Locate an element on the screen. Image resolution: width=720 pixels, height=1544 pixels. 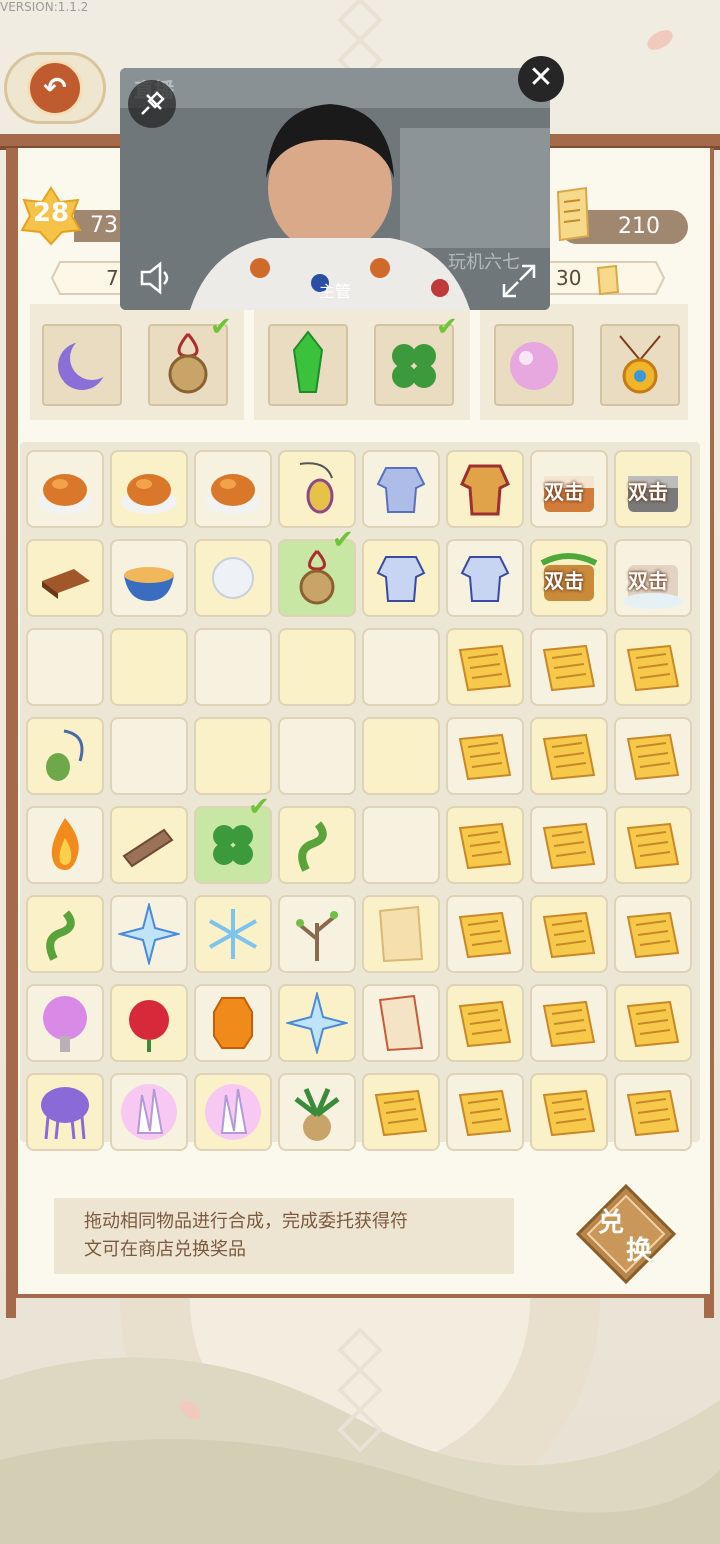
fullscreen-icon is located at coordinates (519, 281).